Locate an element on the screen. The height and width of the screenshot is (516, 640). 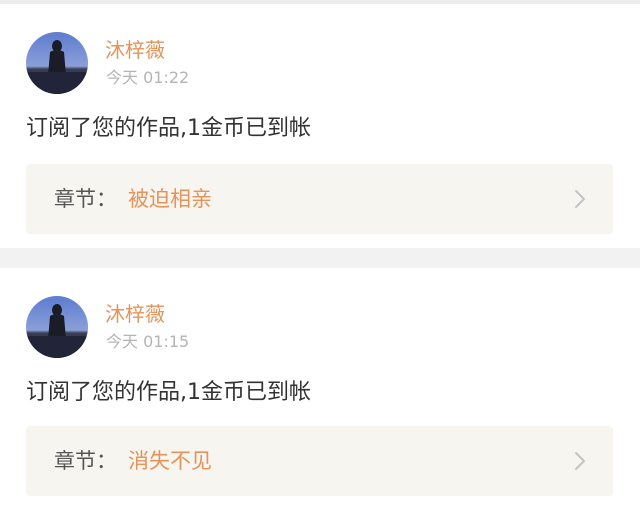
timestamp: 今天 01:15 is located at coordinates (148, 341).